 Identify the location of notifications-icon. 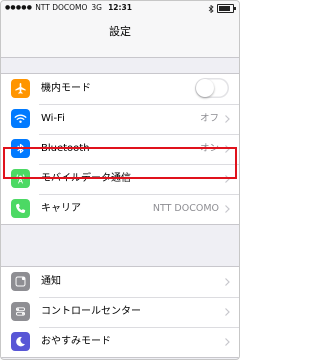
(20, 281).